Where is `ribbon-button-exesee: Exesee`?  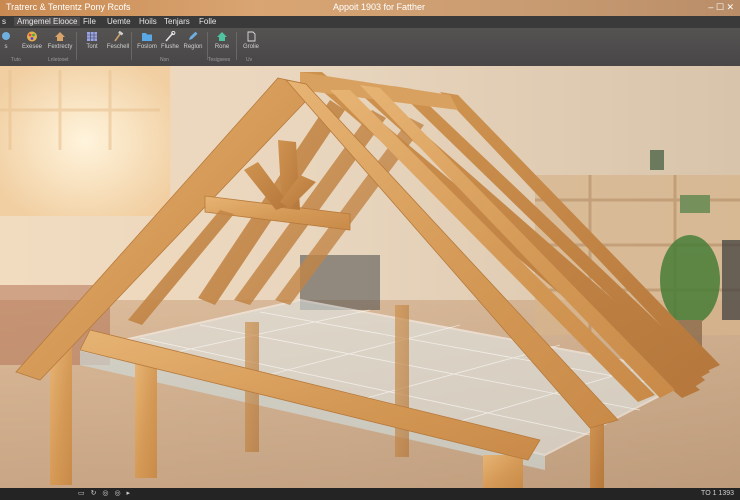
ribbon-button-exesee: Exesee is located at coordinates (32, 47).